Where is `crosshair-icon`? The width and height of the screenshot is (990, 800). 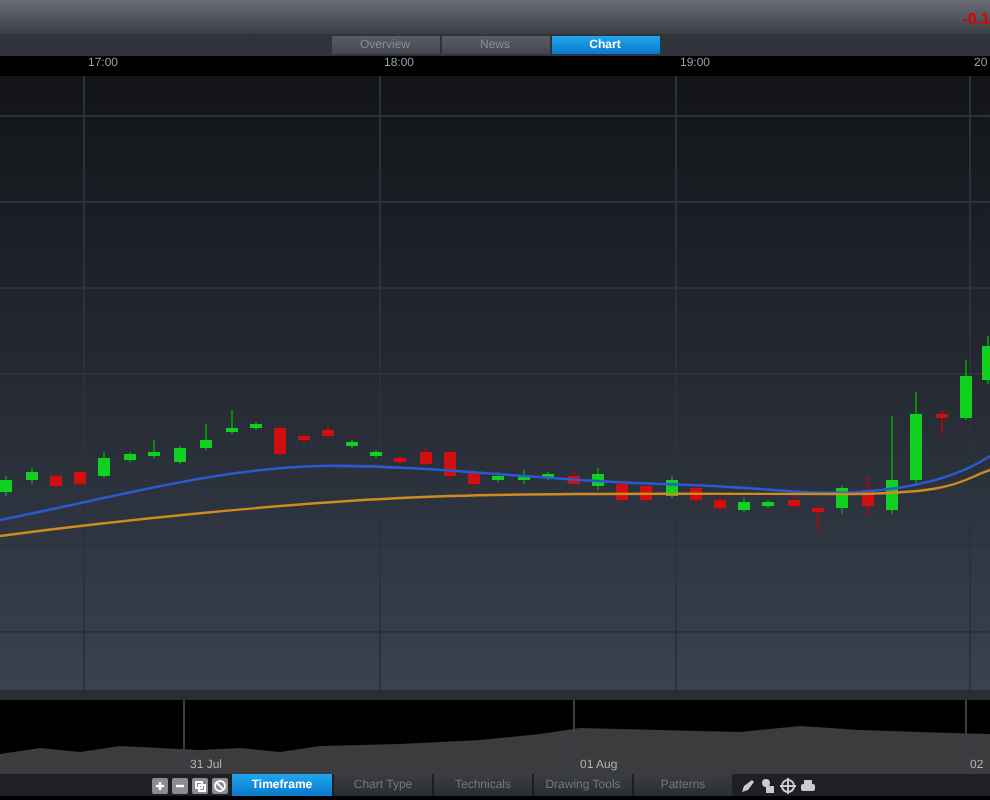
crosshair-icon is located at coordinates (788, 785).